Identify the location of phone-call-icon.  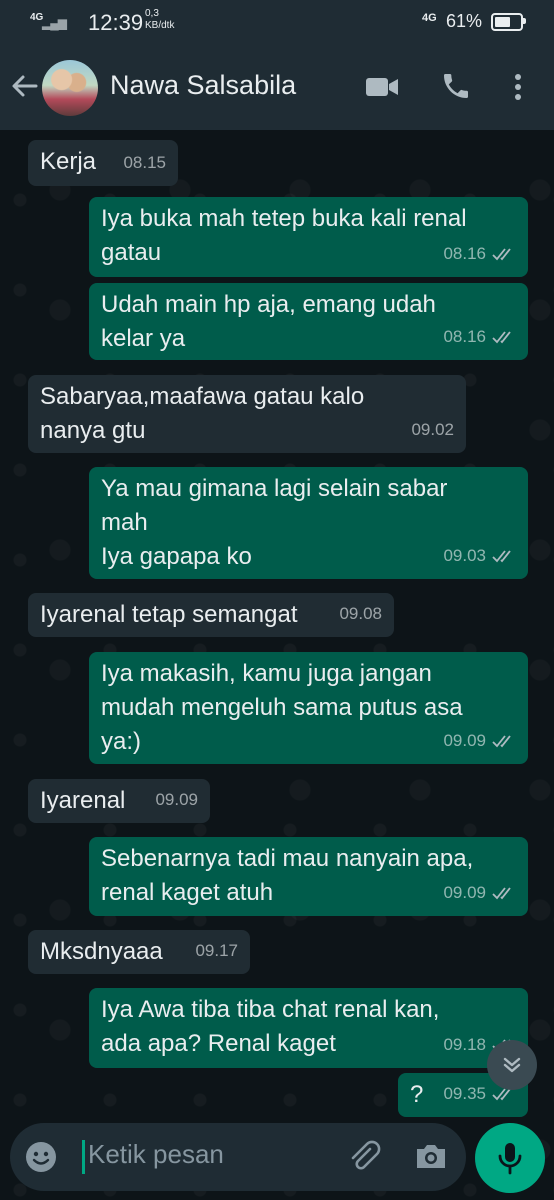
(456, 88).